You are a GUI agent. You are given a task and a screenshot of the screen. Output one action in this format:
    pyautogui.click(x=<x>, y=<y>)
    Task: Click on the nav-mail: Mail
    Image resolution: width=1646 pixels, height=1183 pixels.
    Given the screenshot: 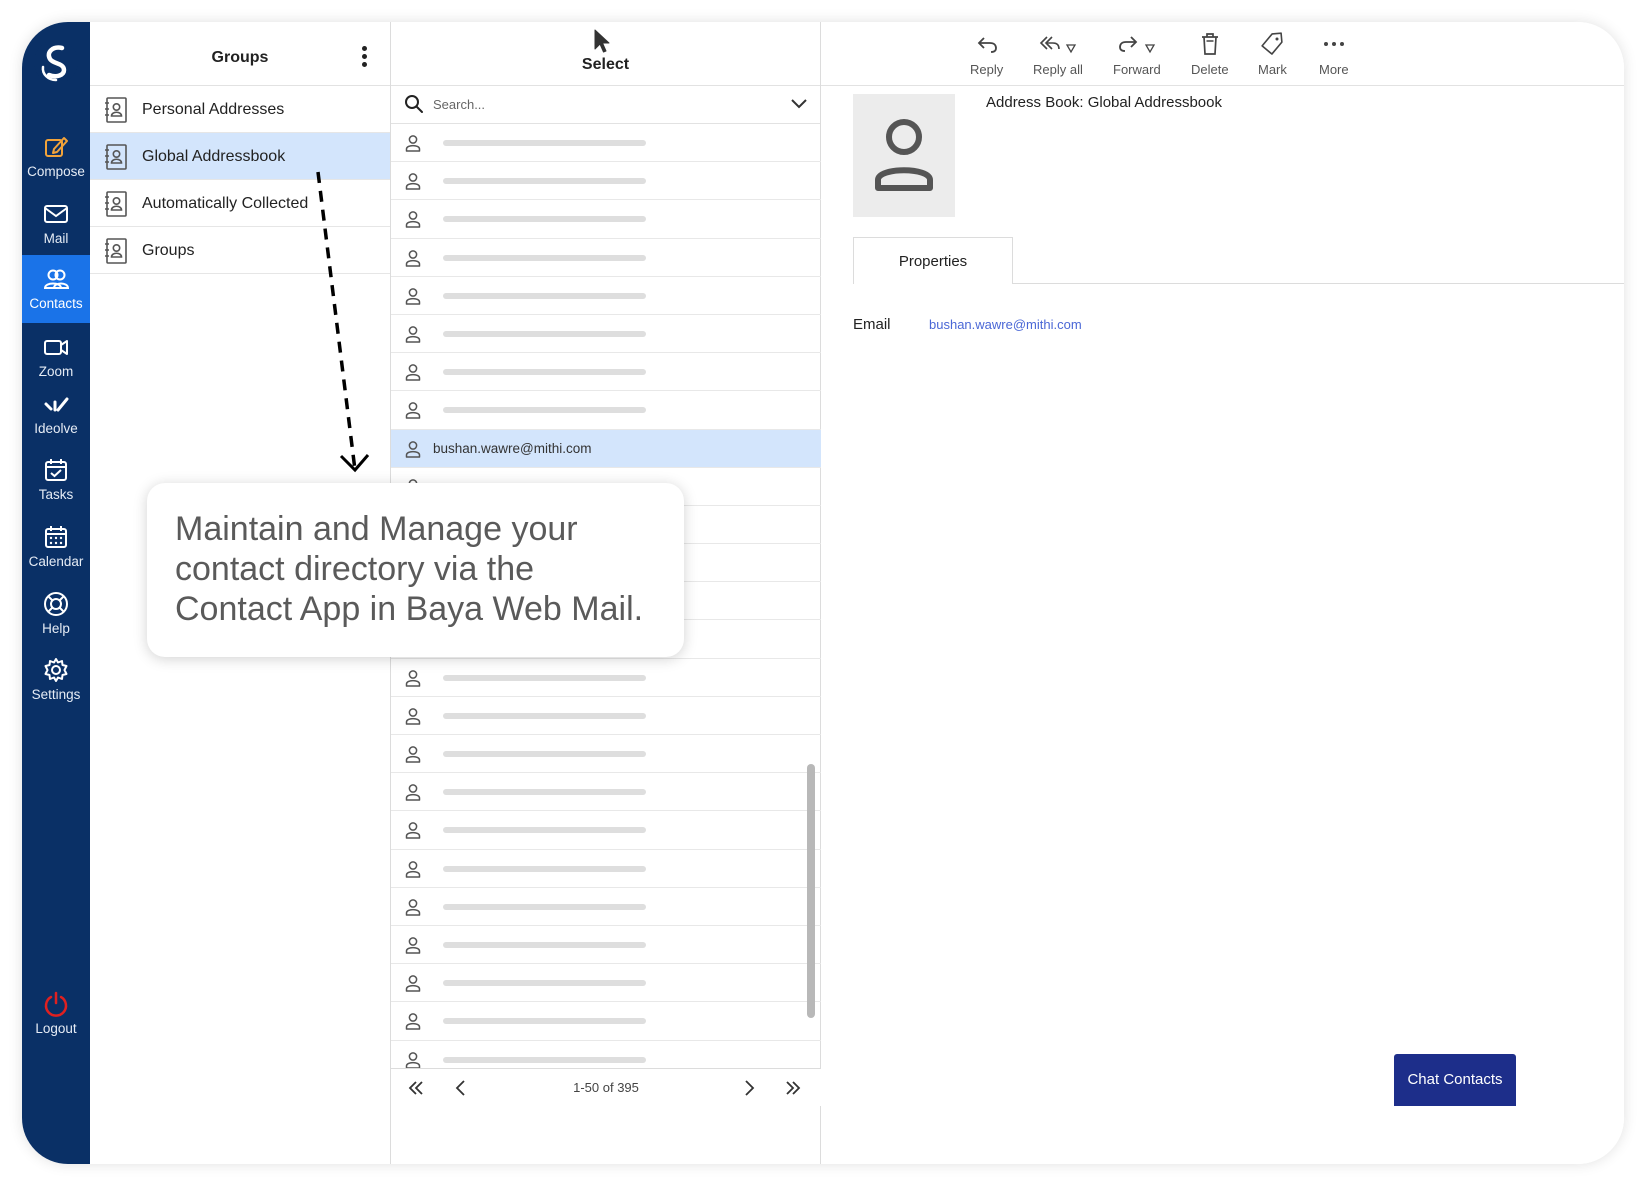 What is the action you would take?
    pyautogui.click(x=56, y=224)
    